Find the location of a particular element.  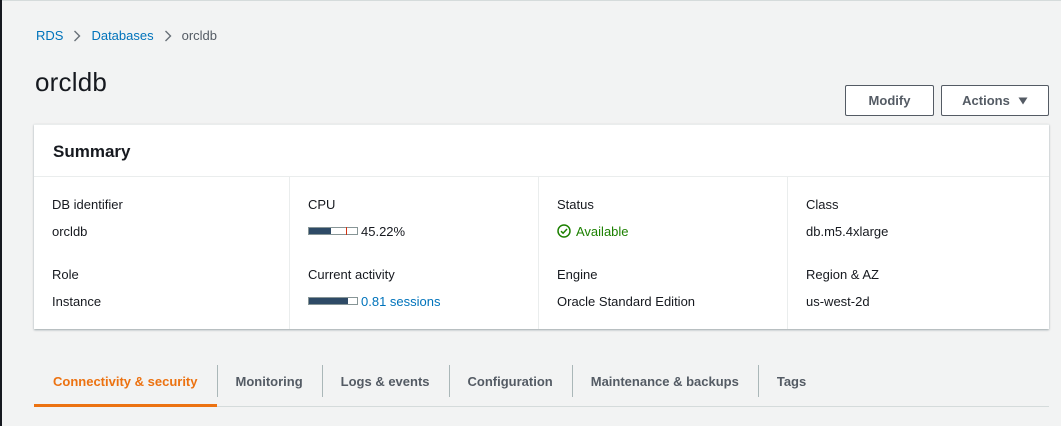

status-value-row: Available is located at coordinates (663, 231).